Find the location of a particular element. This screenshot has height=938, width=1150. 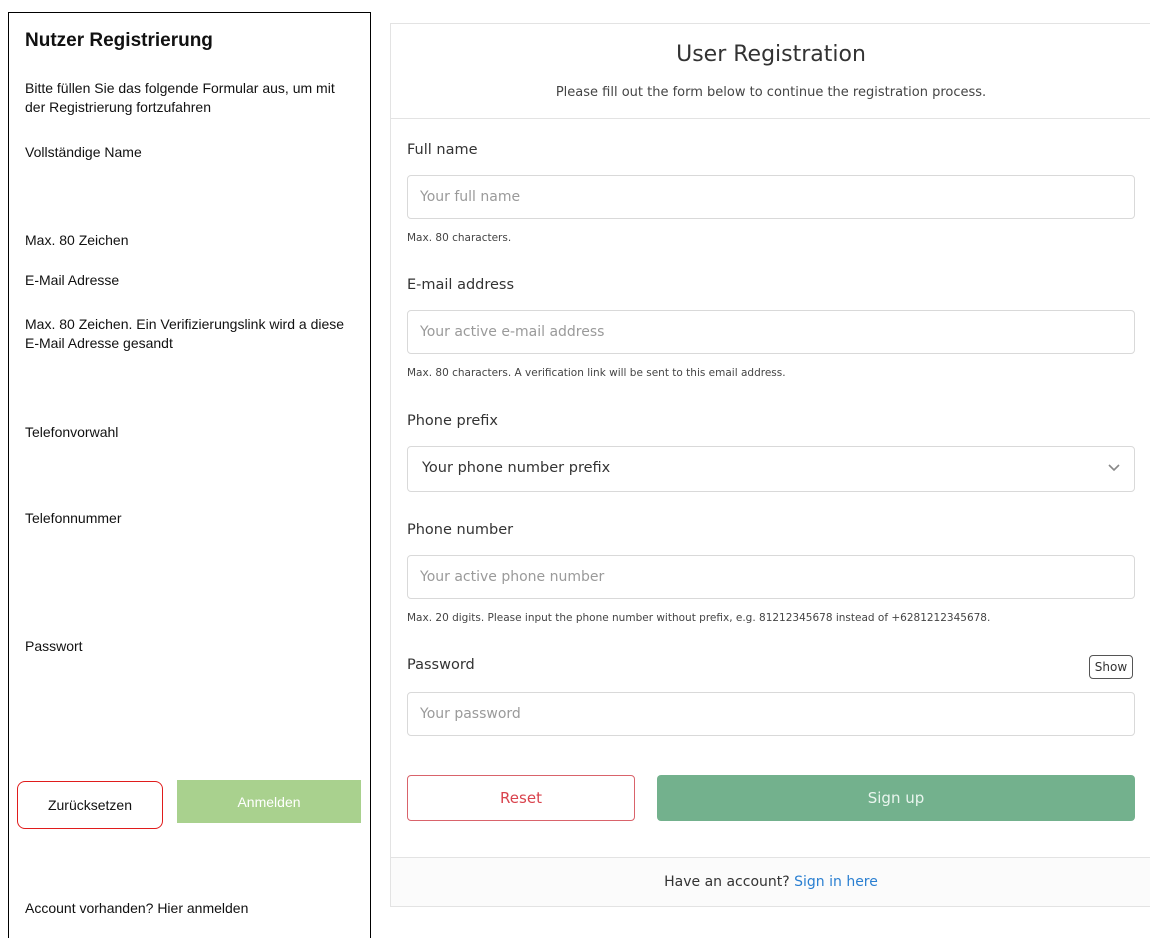

signup-button-de: Anmelden is located at coordinates (269, 801).